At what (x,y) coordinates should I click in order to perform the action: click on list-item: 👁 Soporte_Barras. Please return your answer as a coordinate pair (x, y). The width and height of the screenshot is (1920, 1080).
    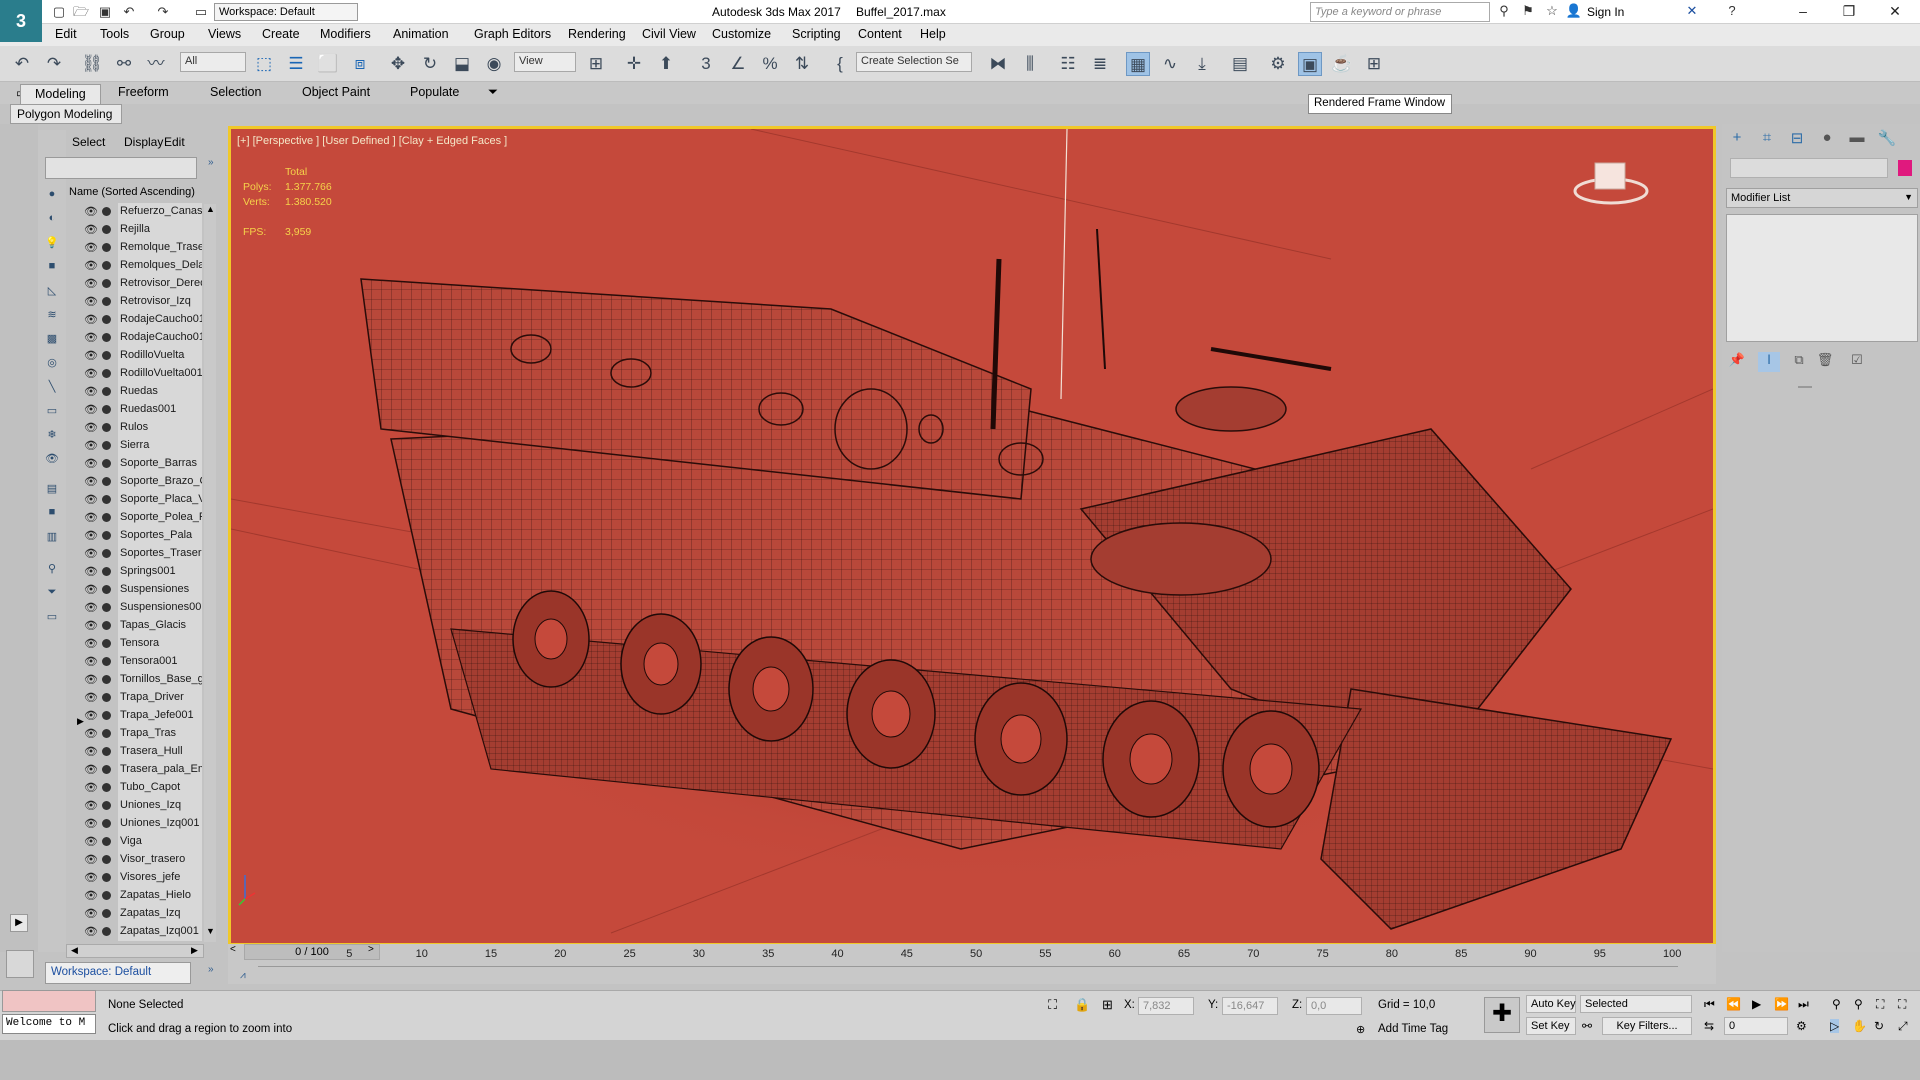
    Looking at the image, I should click on (141, 464).